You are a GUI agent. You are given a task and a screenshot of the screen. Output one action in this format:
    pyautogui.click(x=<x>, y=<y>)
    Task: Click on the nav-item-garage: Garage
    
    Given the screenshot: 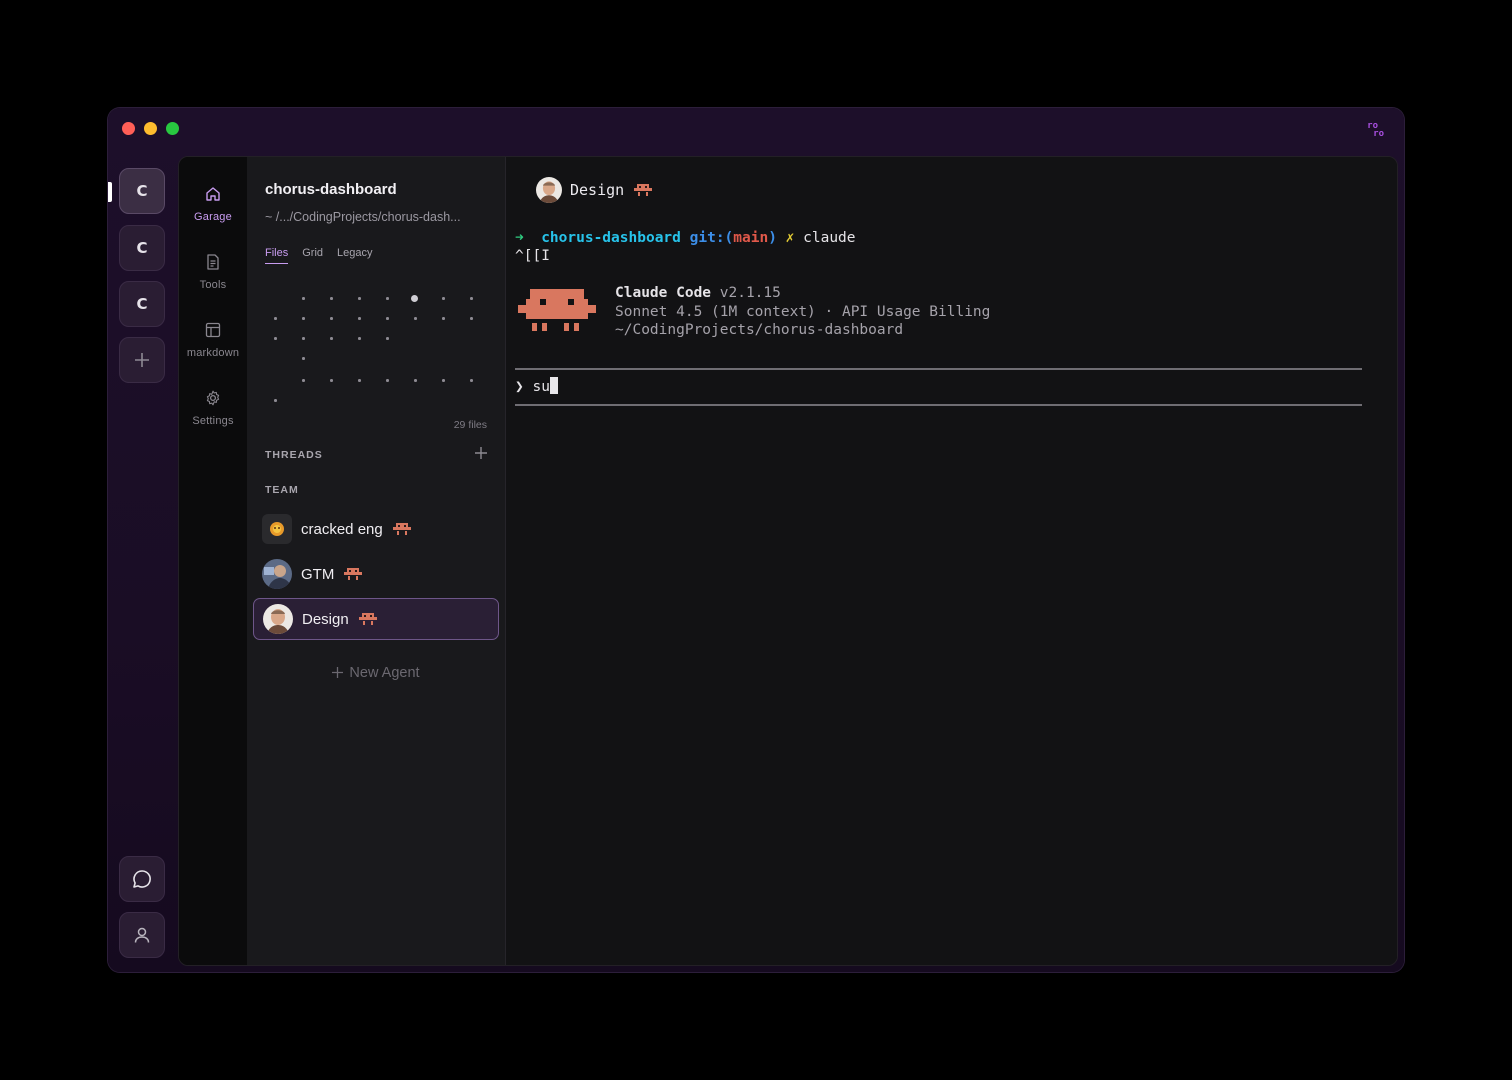 What is the action you would take?
    pyautogui.click(x=213, y=204)
    